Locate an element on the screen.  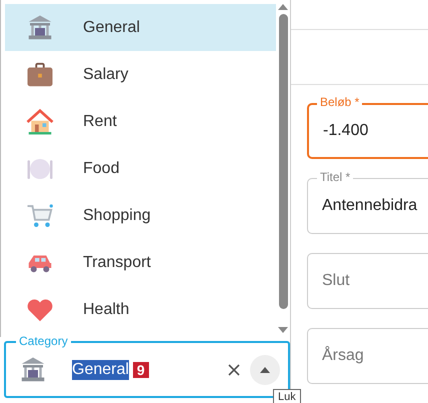
selected-text: General is located at coordinates (100, 370).